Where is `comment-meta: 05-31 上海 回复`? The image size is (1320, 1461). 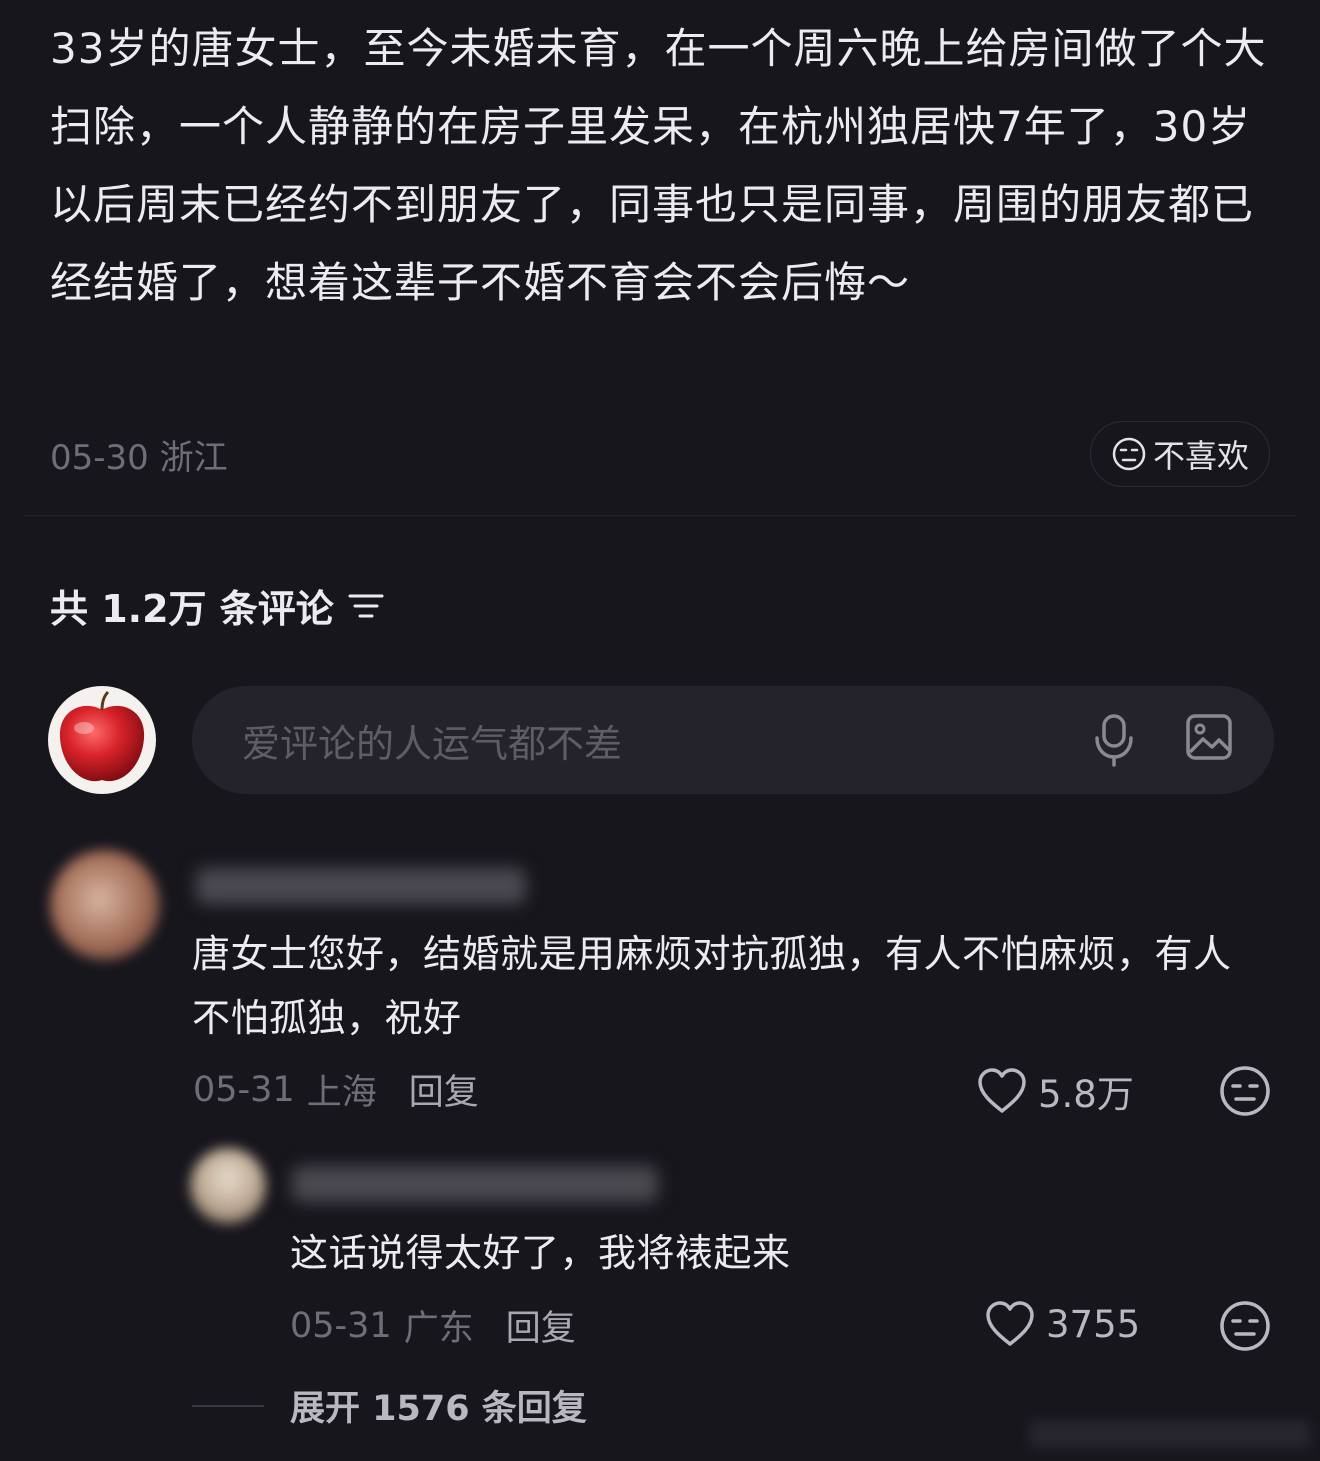
comment-meta: 05-31 上海 回复 is located at coordinates (336, 1089).